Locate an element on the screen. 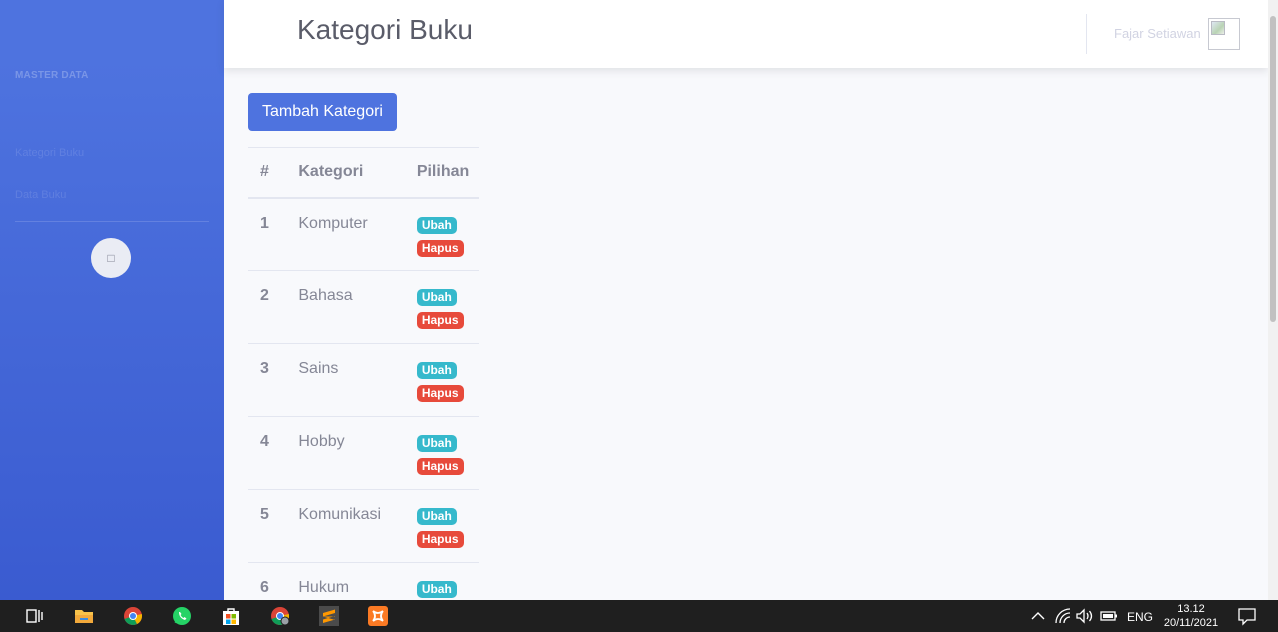  table-row: 3 Sains Ubah Hapus is located at coordinates (363, 380).